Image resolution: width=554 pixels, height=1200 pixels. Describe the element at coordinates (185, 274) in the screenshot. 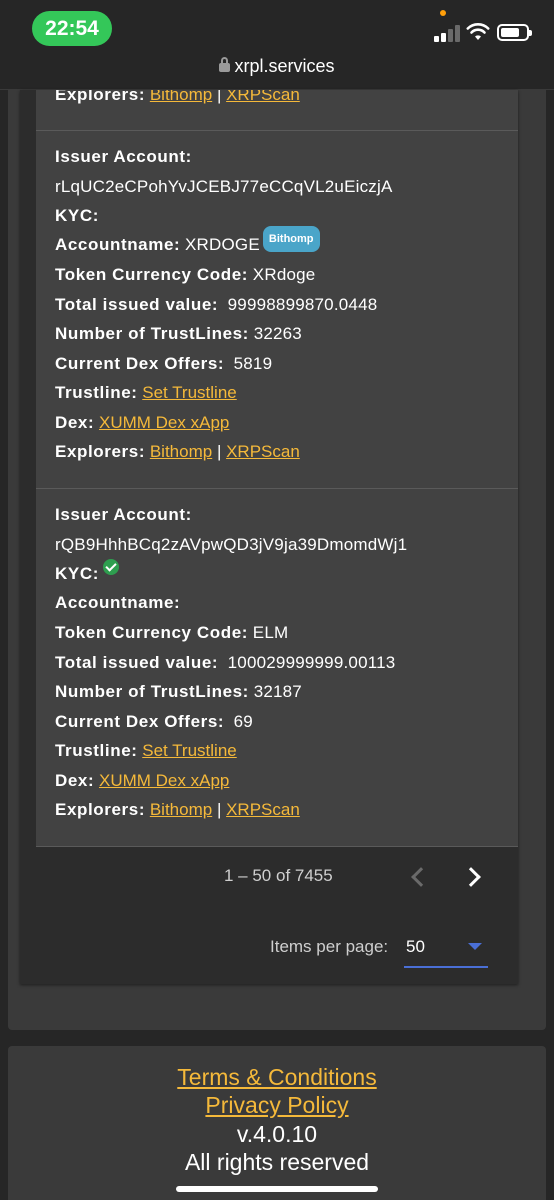

I see `currency-code-row: Token Currency Code: XRdoge` at that location.